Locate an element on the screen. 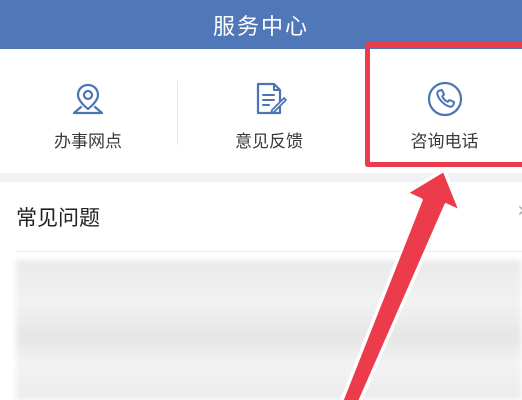  service-item-feedback: 意见反馈 is located at coordinates (269, 111).